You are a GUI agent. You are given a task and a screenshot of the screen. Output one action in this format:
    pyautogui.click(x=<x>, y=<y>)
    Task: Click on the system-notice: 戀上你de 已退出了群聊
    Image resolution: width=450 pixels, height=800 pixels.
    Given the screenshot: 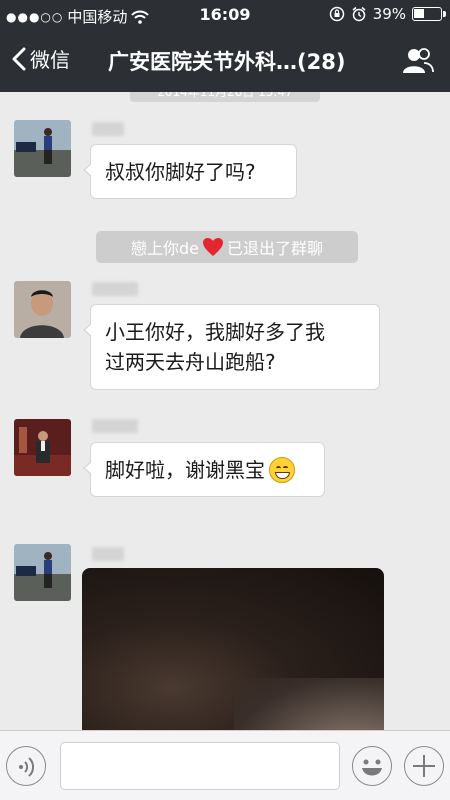 What is the action you would take?
    pyautogui.click(x=227, y=247)
    